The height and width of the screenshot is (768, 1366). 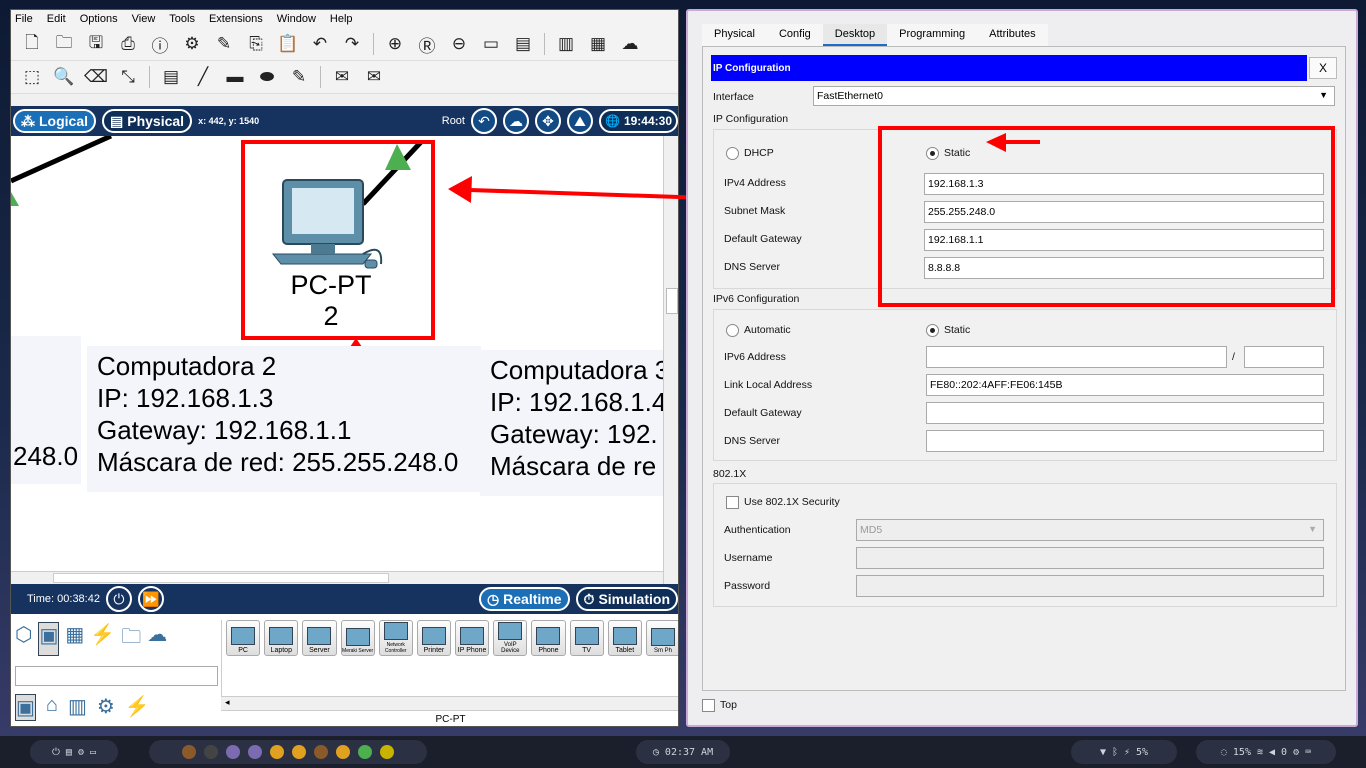 I want to click on ipv4-address-input: 192.168.1.3, so click(x=1124, y=184).